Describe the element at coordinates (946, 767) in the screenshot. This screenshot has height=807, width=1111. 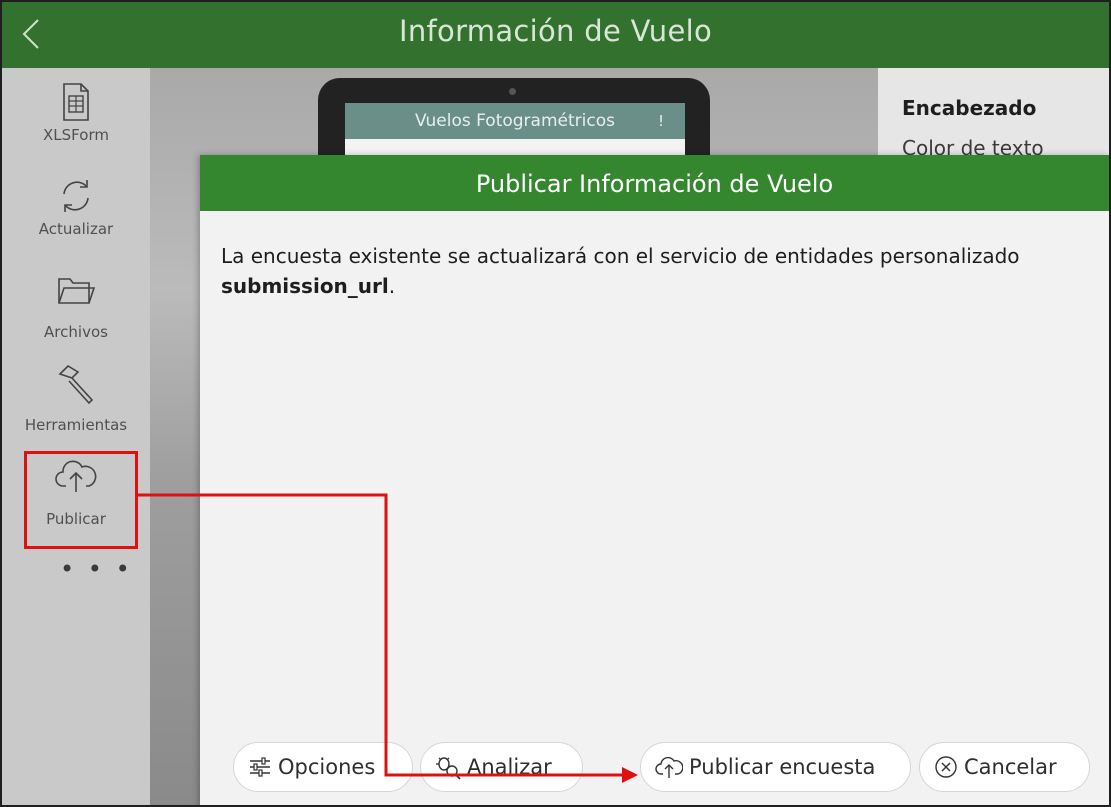
I see `close-circle-icon` at that location.